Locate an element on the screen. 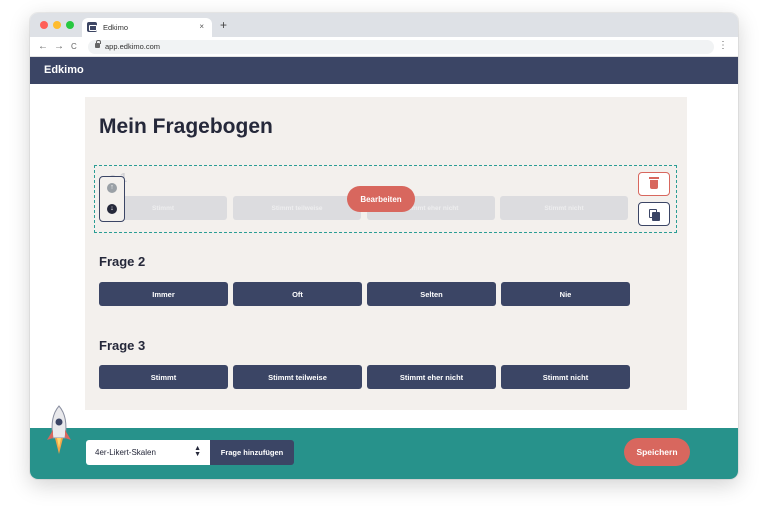  trash-icon is located at coordinates (654, 183).